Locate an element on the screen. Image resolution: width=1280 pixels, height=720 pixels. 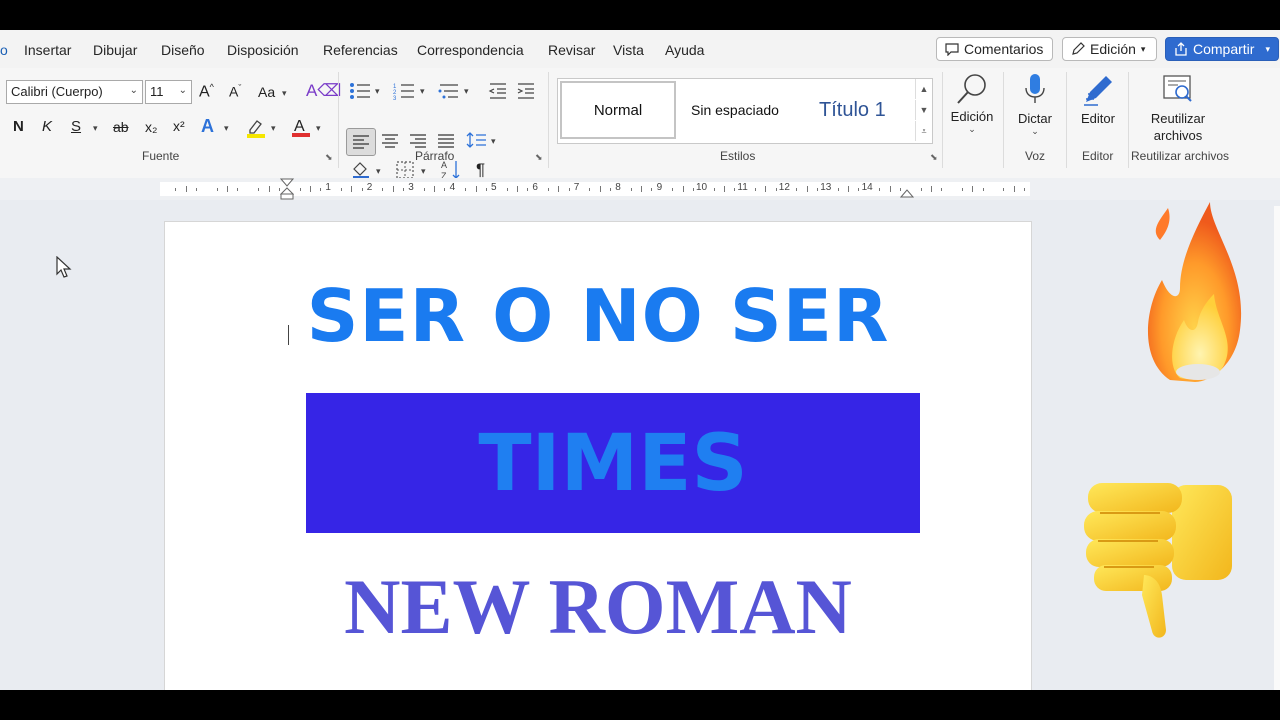
vertical-scrollbar is located at coordinates (1277, 448).